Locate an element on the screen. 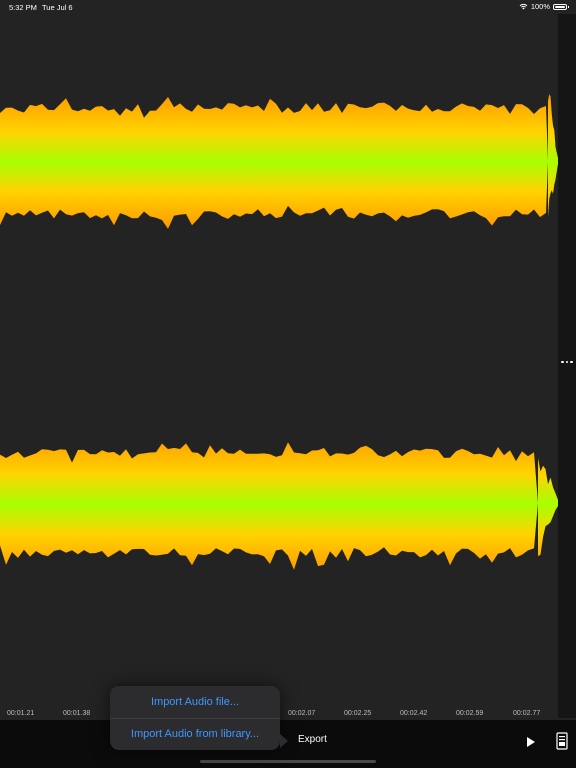 The width and height of the screenshot is (576, 768). timeline-tick: 00:02.07 is located at coordinates (302, 713).